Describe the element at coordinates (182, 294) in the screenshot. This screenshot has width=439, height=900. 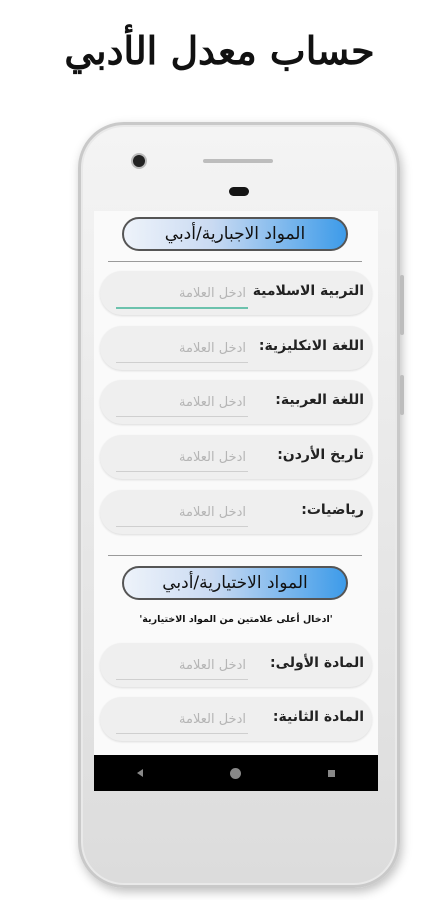
I see `islamic-grade-input` at that location.